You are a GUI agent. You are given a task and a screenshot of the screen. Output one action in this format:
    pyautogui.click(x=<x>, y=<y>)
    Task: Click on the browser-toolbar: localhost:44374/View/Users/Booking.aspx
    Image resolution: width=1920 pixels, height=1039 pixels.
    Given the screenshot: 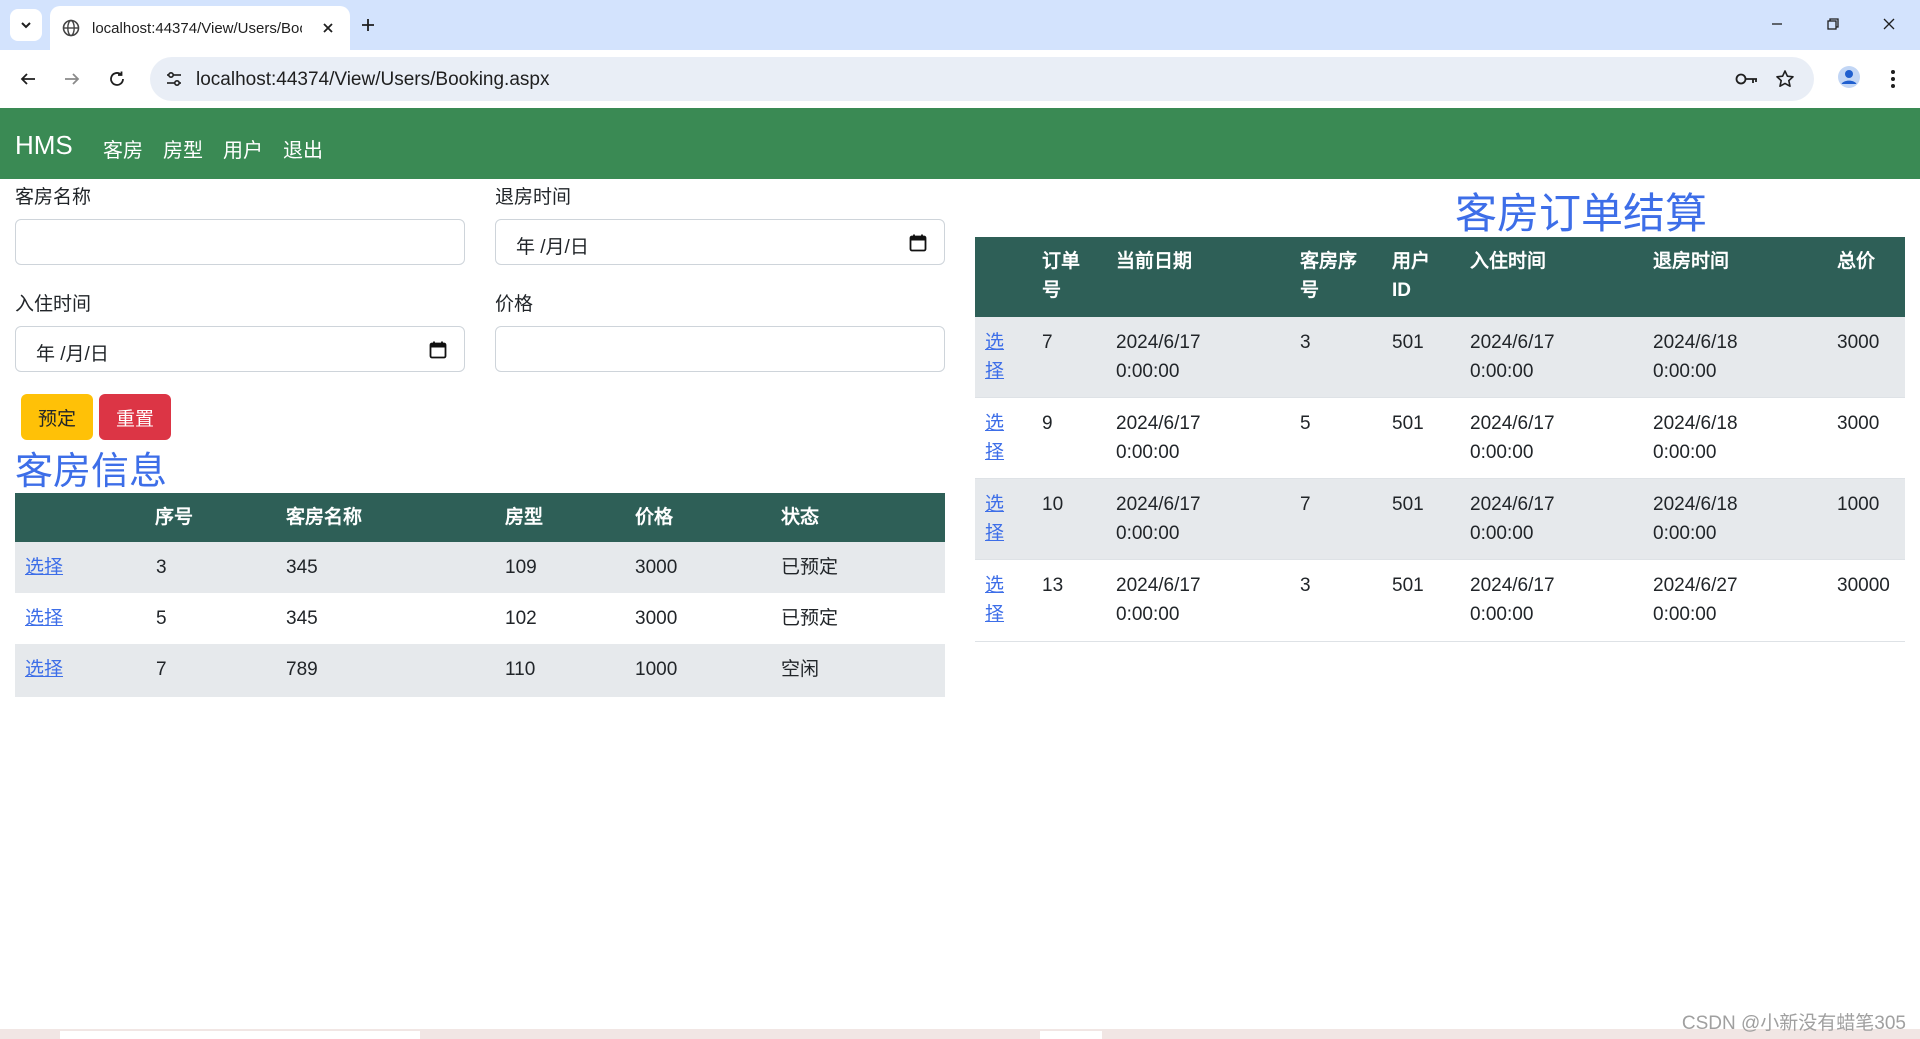 What is the action you would take?
    pyautogui.click(x=960, y=79)
    